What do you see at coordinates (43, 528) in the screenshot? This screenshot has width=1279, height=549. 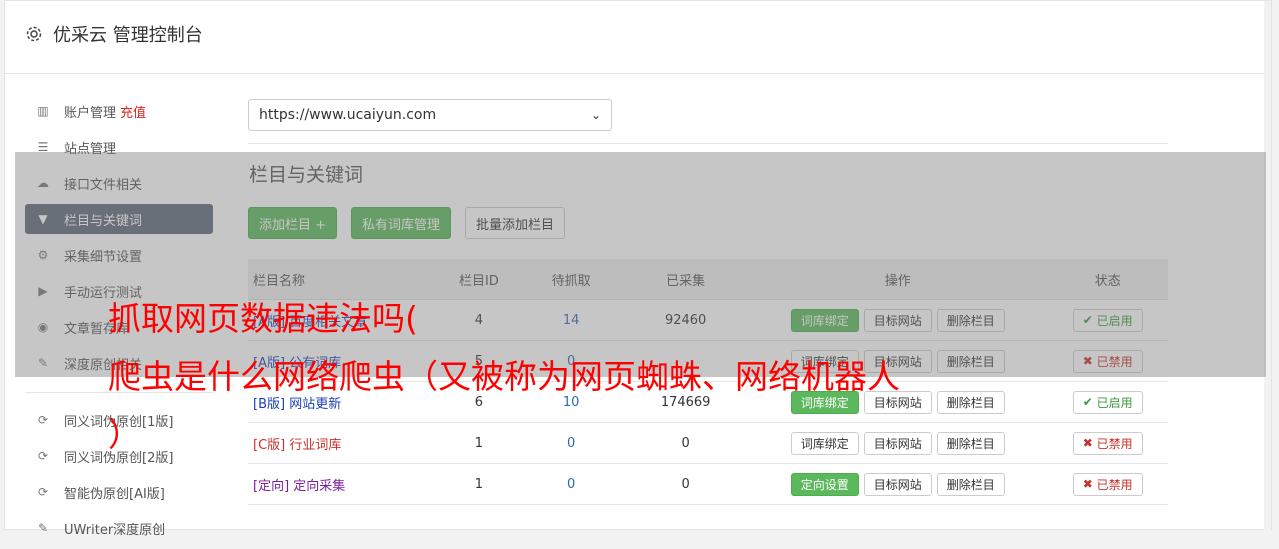 I see `edit-icon: ✎` at bounding box center [43, 528].